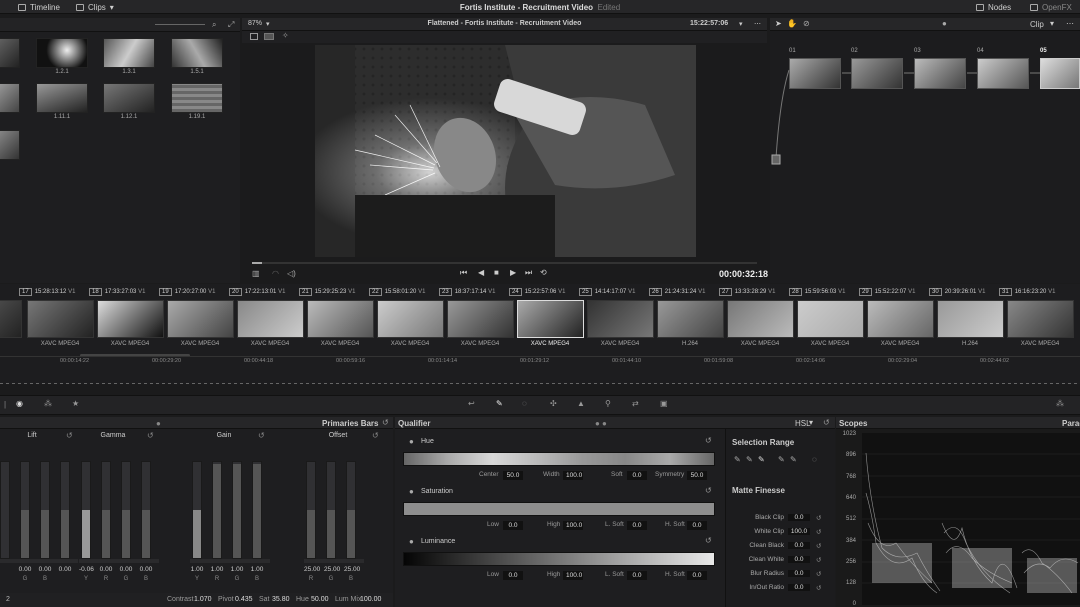  Describe the element at coordinates (281, 599) in the screenshot. I see `sat-value: 35.80` at that location.